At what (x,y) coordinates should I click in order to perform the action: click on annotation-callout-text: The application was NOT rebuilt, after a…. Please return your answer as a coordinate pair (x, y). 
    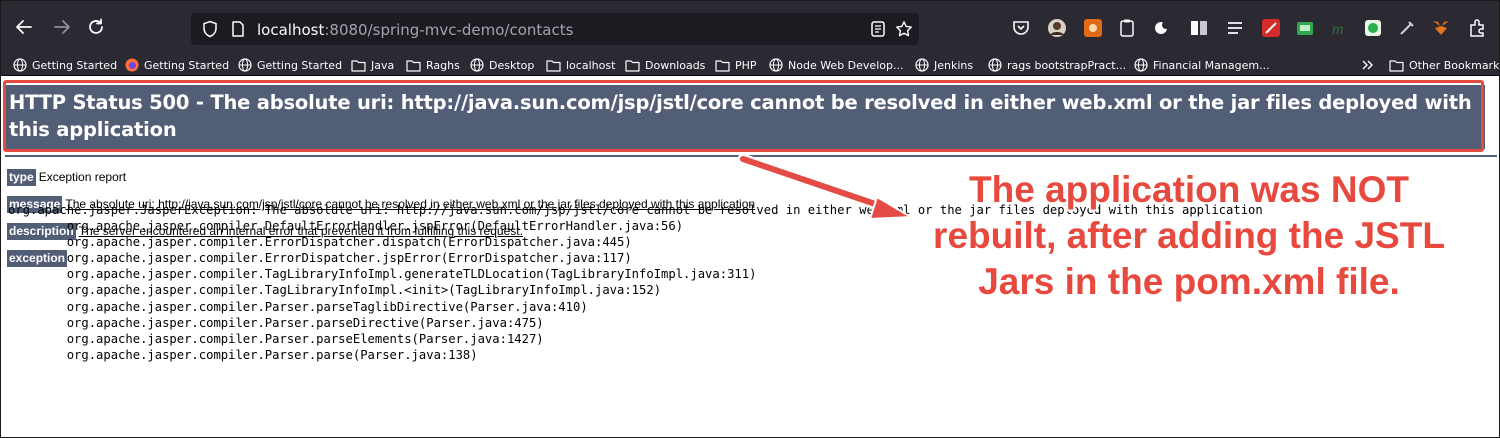
    Looking at the image, I should click on (1189, 235).